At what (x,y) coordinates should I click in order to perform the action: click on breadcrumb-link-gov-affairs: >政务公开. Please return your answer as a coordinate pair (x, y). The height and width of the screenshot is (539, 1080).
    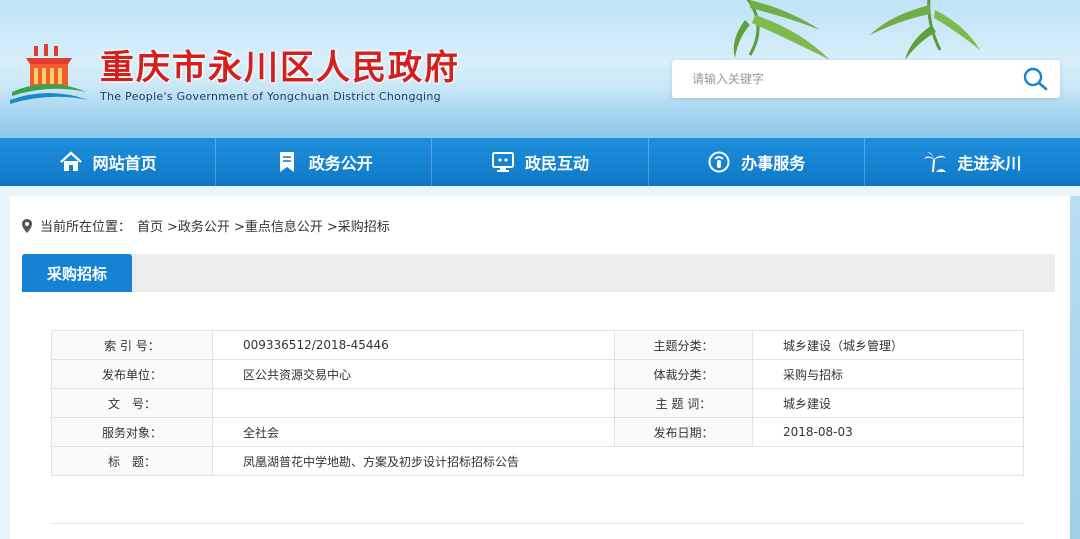
    Looking at the image, I should click on (198, 225).